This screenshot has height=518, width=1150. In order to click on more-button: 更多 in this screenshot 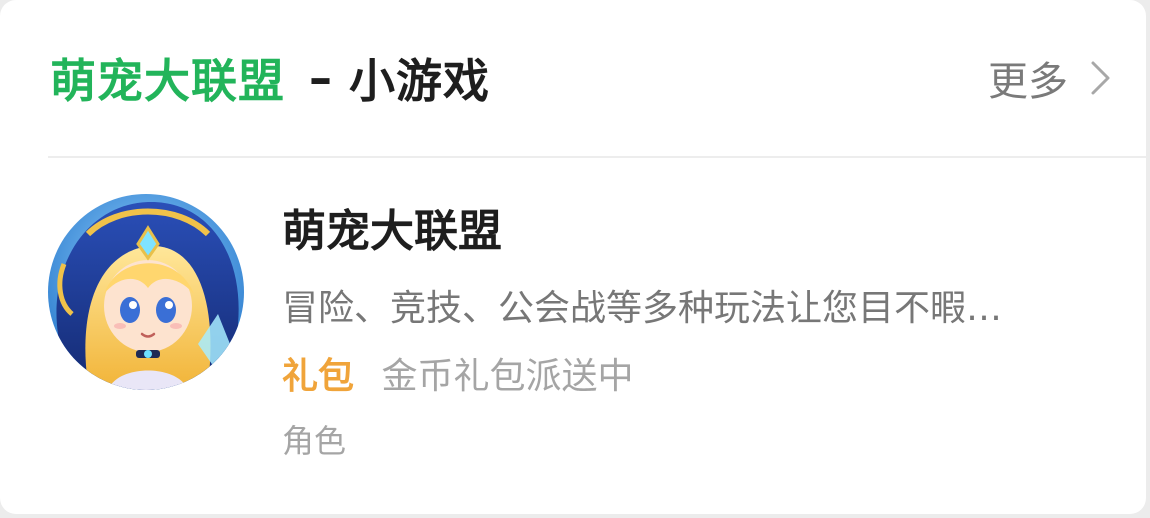, I will do `click(1051, 78)`.